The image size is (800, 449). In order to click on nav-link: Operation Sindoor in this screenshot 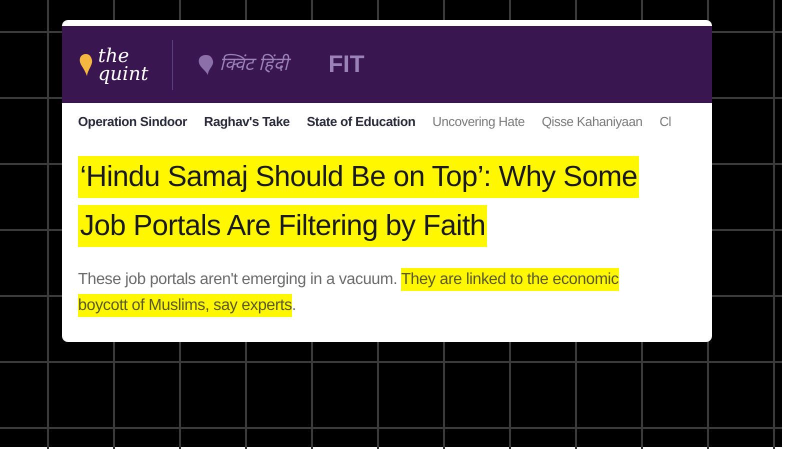, I will do `click(133, 122)`.